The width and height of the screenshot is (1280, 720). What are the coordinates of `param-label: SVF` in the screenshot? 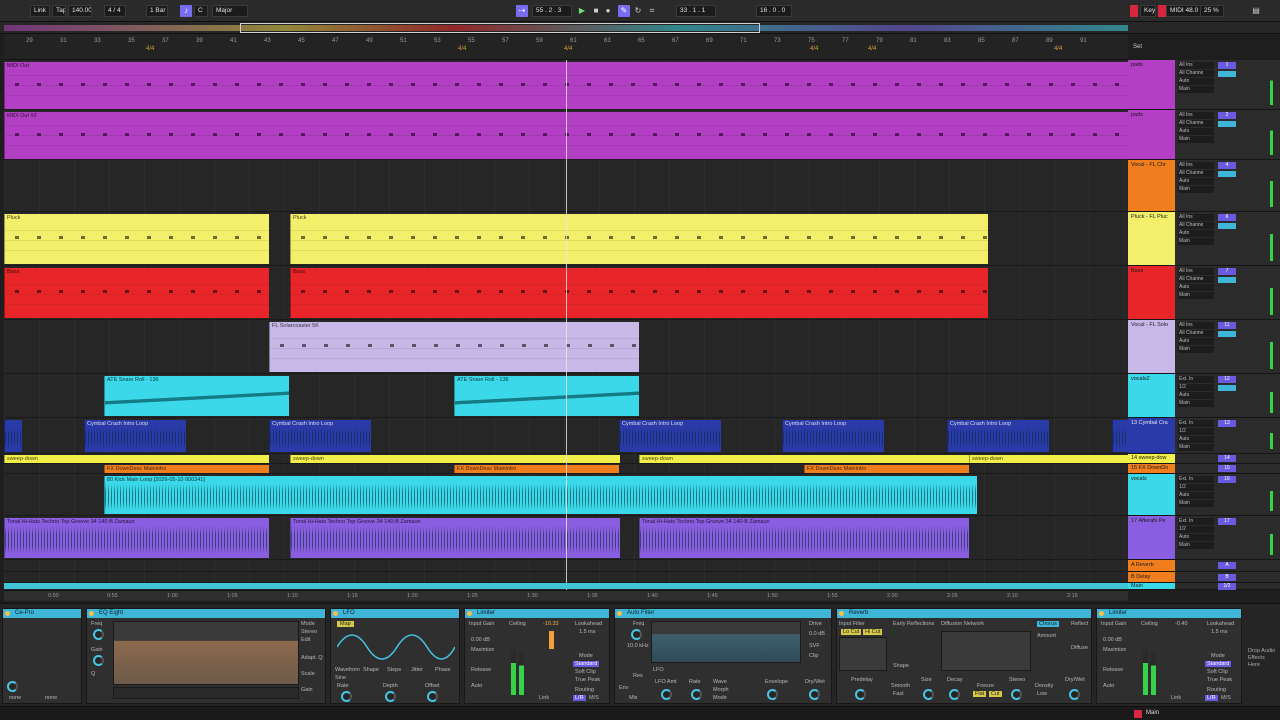 It's located at (814, 646).